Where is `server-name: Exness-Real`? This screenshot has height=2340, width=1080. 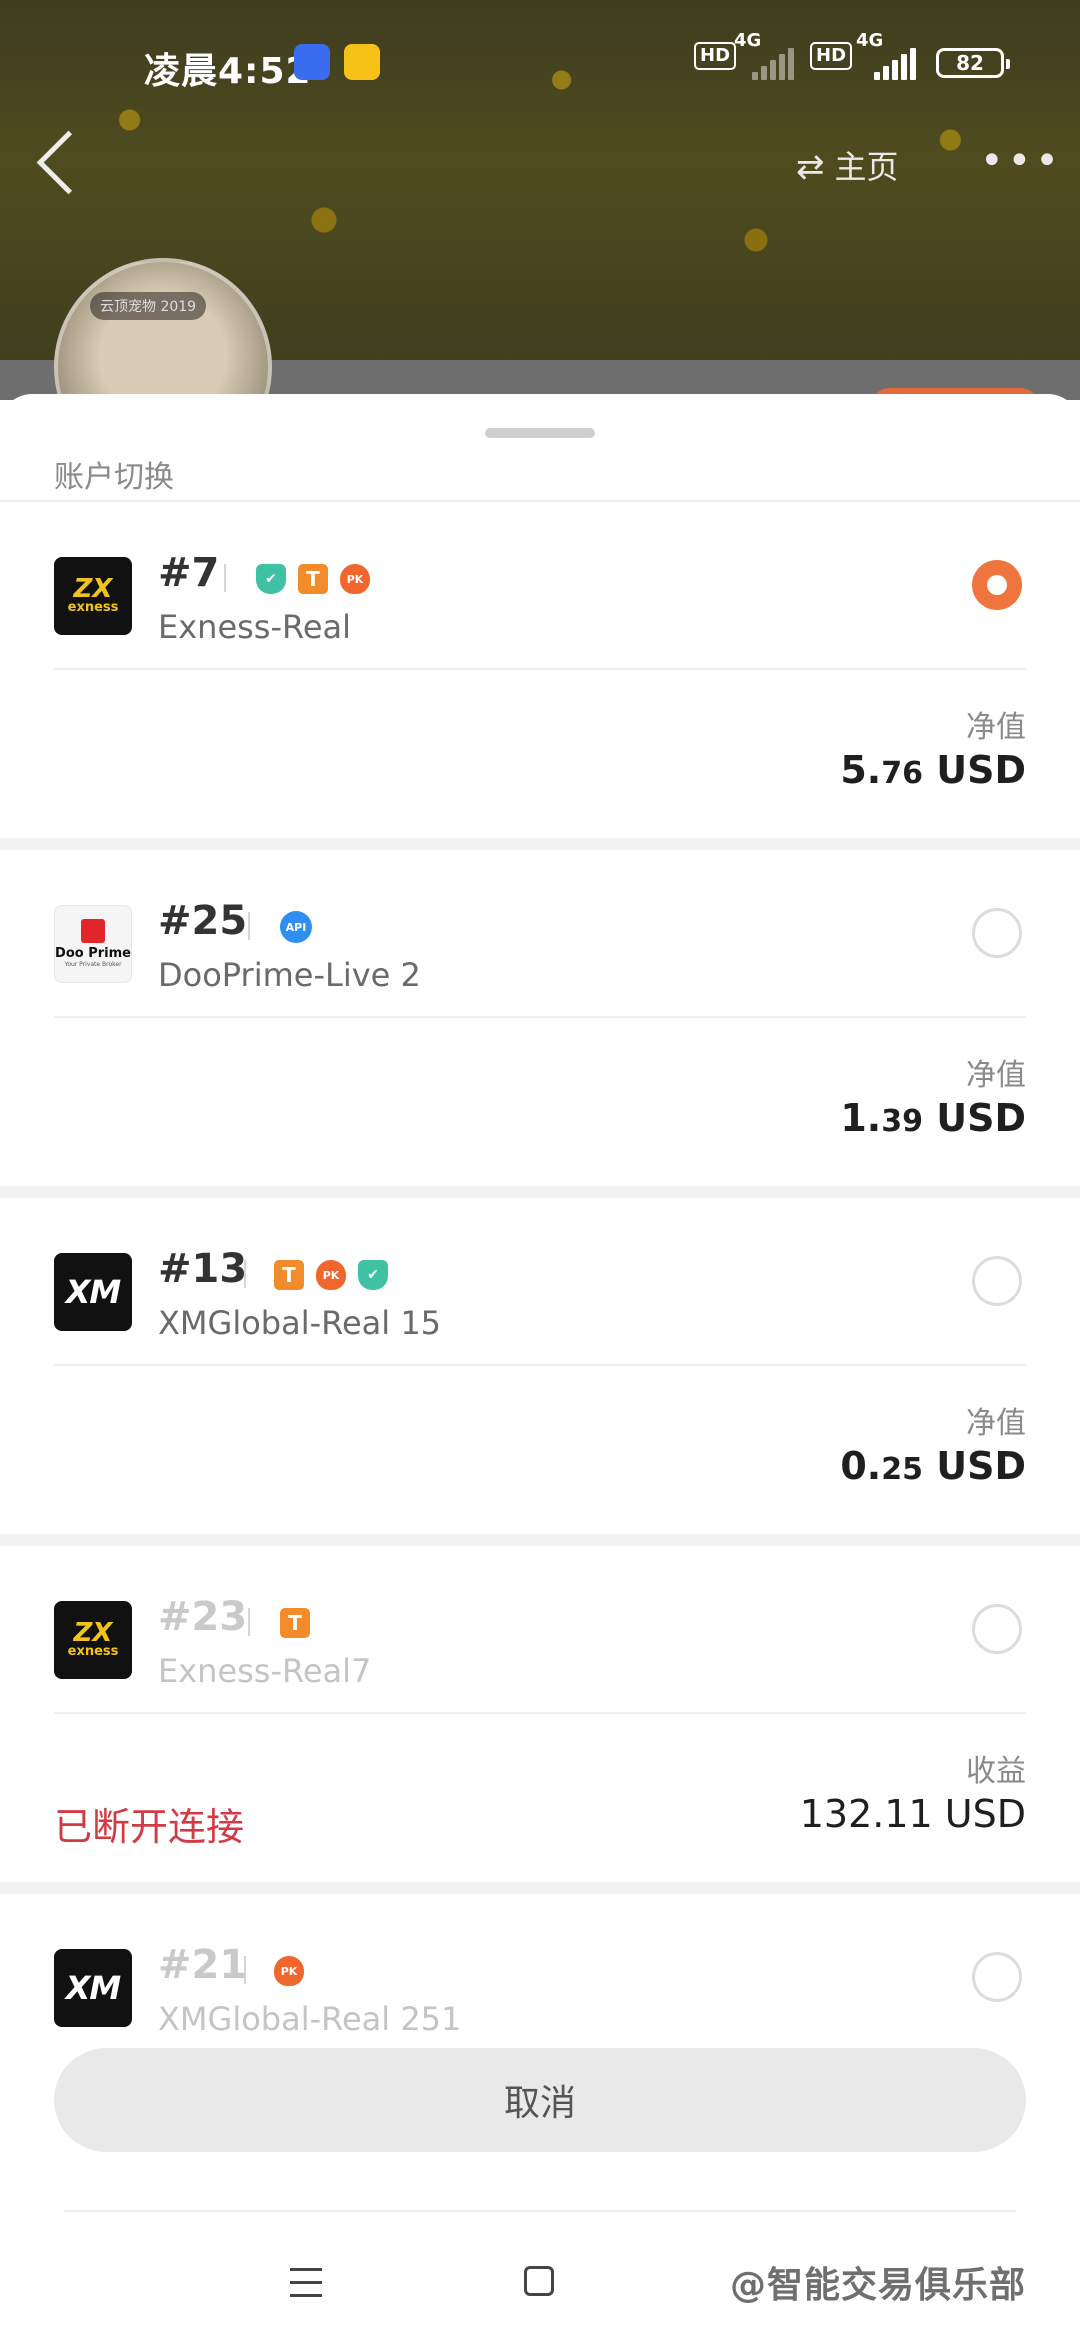 server-name: Exness-Real is located at coordinates (254, 627).